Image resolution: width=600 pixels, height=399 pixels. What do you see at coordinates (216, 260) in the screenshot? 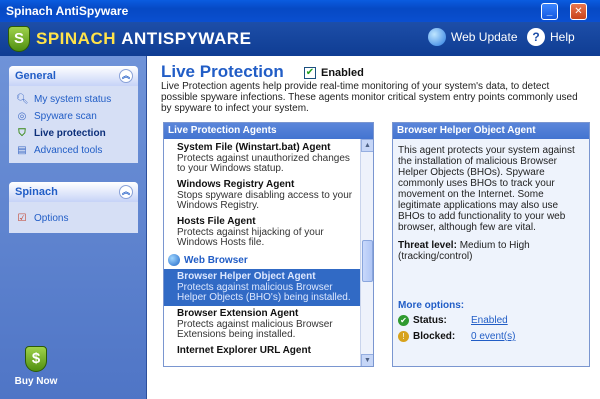
I see `section-label: Web Browser` at bounding box center [216, 260].